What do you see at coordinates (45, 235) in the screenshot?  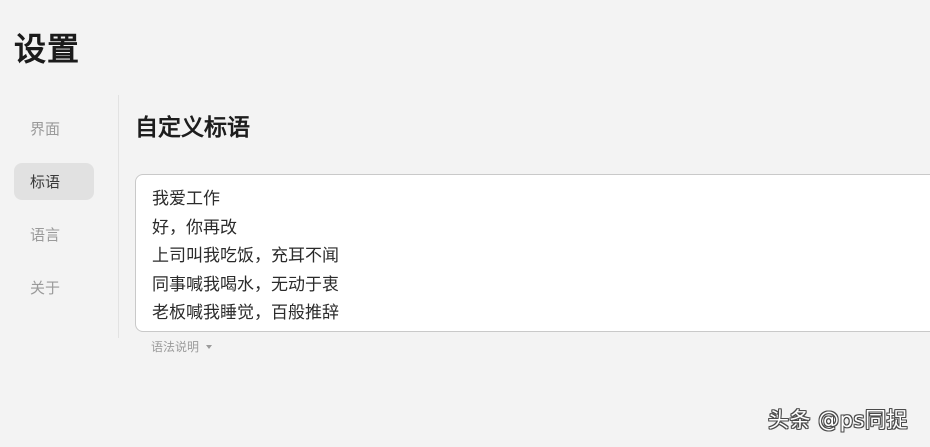 I see `sidebar-item-label: 语言` at bounding box center [45, 235].